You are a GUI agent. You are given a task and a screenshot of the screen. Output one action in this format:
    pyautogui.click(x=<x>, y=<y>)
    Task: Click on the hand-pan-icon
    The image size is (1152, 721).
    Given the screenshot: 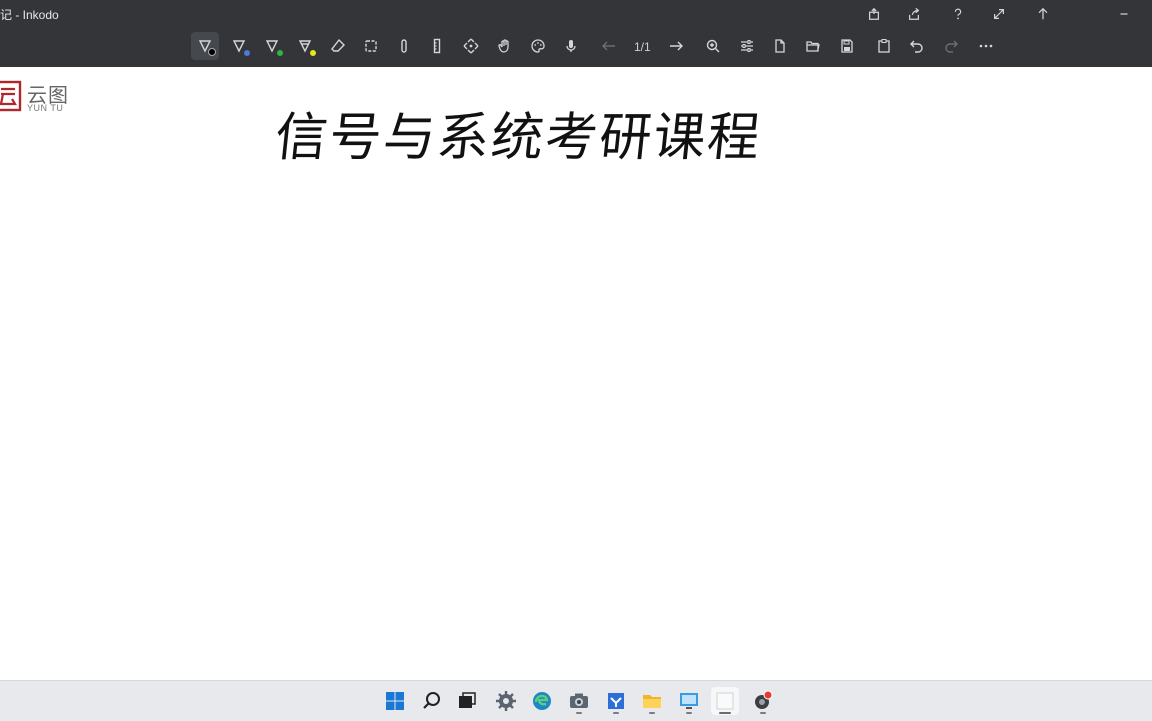 What is the action you would take?
    pyautogui.click(x=505, y=46)
    